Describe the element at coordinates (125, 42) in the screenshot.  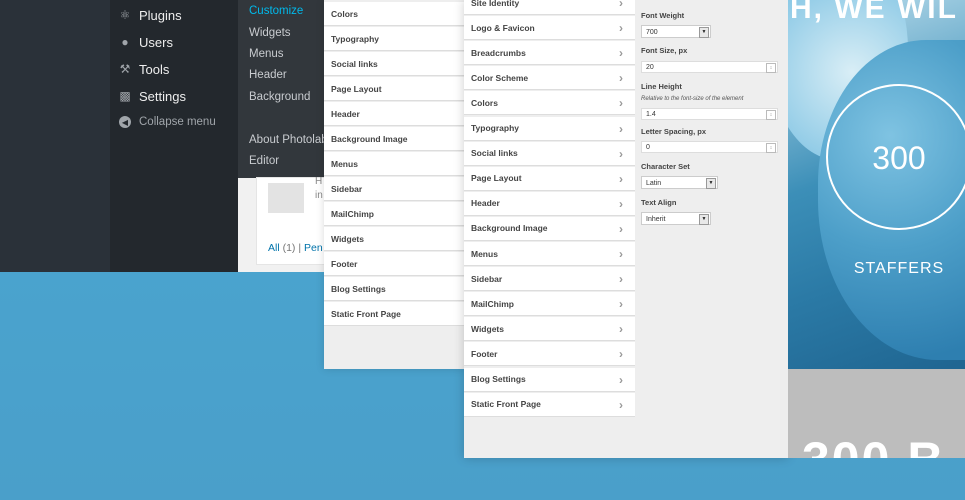
I see `user-icon: ●` at that location.